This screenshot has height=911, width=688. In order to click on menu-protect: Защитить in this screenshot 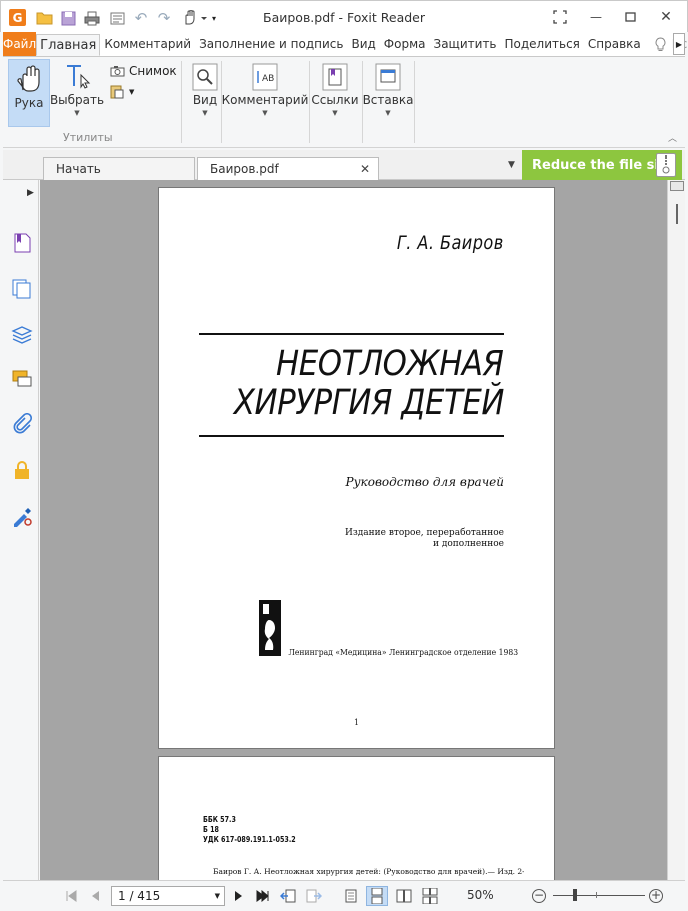, I will do `click(465, 44)`.